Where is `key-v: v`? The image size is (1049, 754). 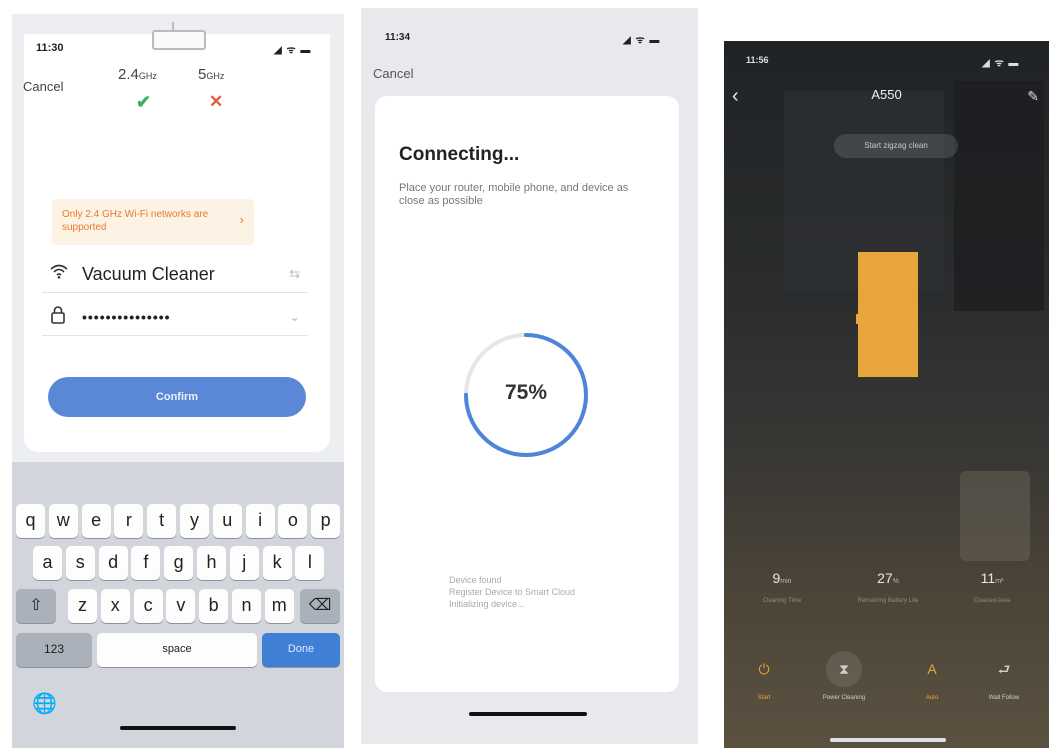 key-v: v is located at coordinates (181, 606).